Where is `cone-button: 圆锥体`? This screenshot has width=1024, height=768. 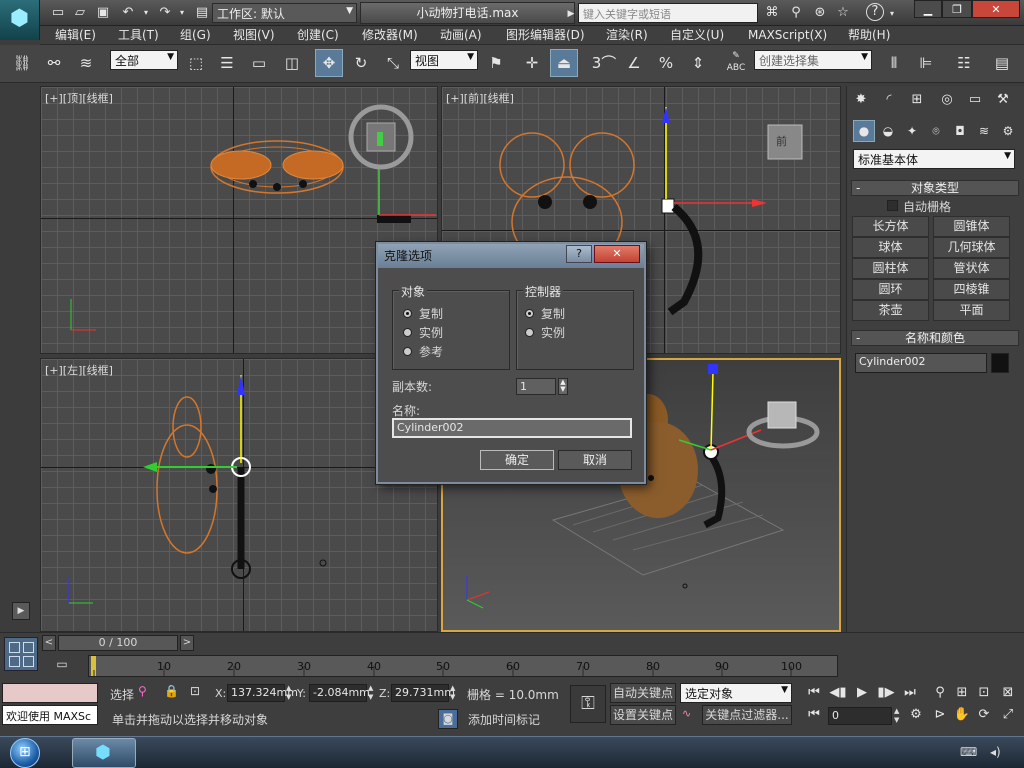
cone-button: 圆锥体 is located at coordinates (971, 226).